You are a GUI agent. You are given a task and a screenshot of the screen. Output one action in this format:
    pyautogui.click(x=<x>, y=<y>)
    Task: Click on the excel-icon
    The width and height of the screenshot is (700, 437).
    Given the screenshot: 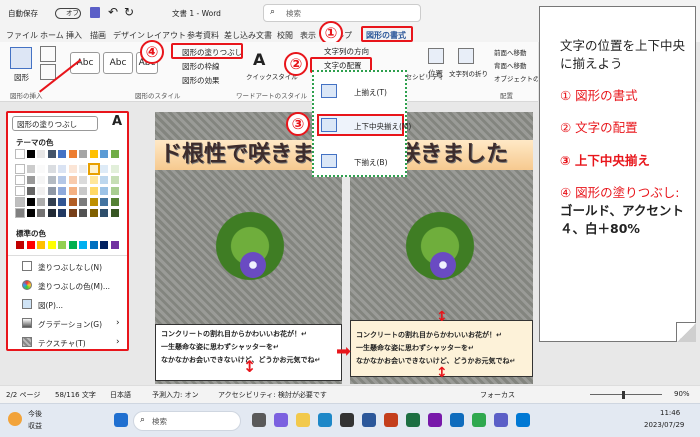 What is the action you would take?
    pyautogui.click(x=413, y=420)
    